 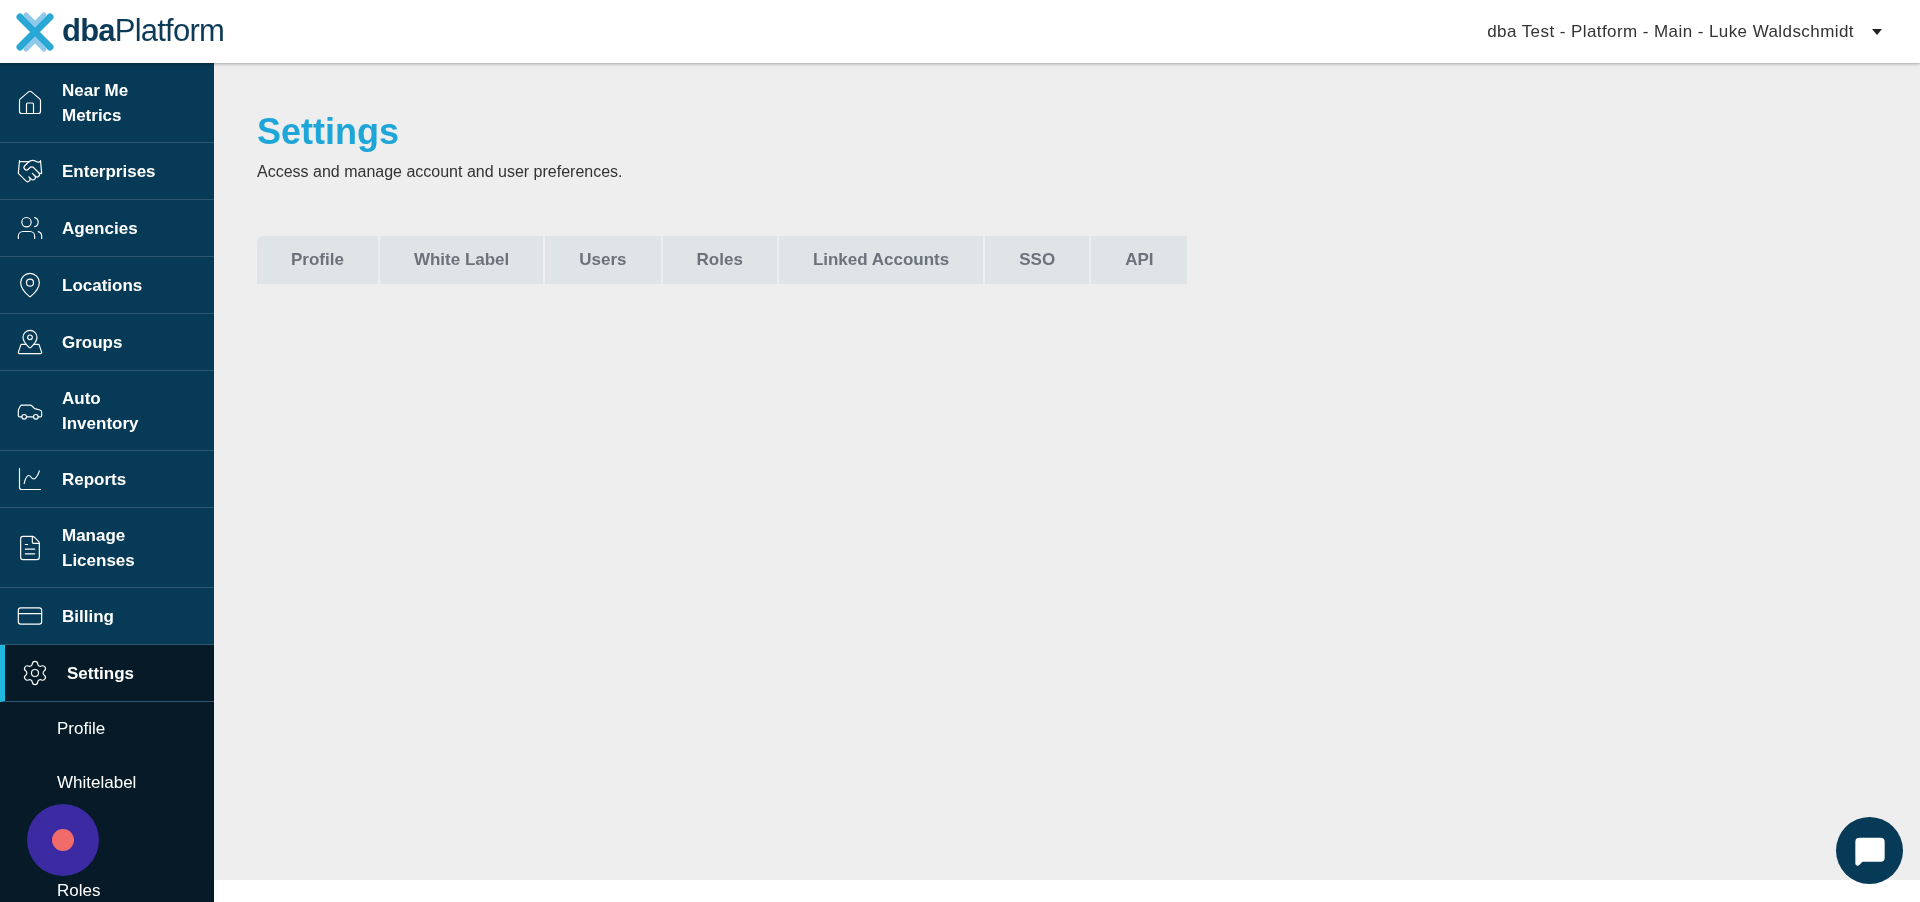 What do you see at coordinates (30, 171) in the screenshot?
I see `handshake-icon` at bounding box center [30, 171].